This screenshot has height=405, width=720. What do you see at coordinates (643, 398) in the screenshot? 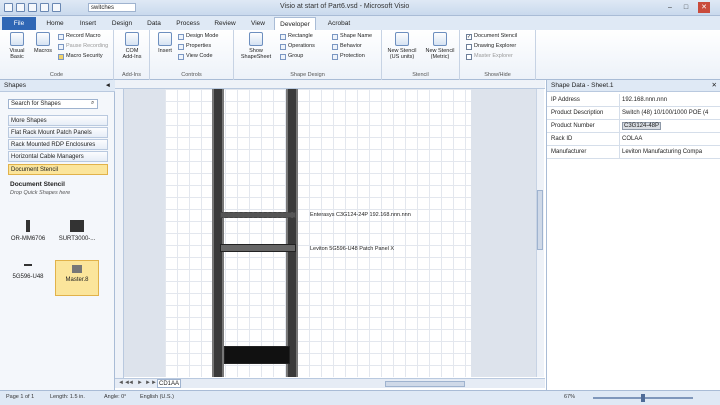
I see `zoom-slider-handle` at bounding box center [643, 398].